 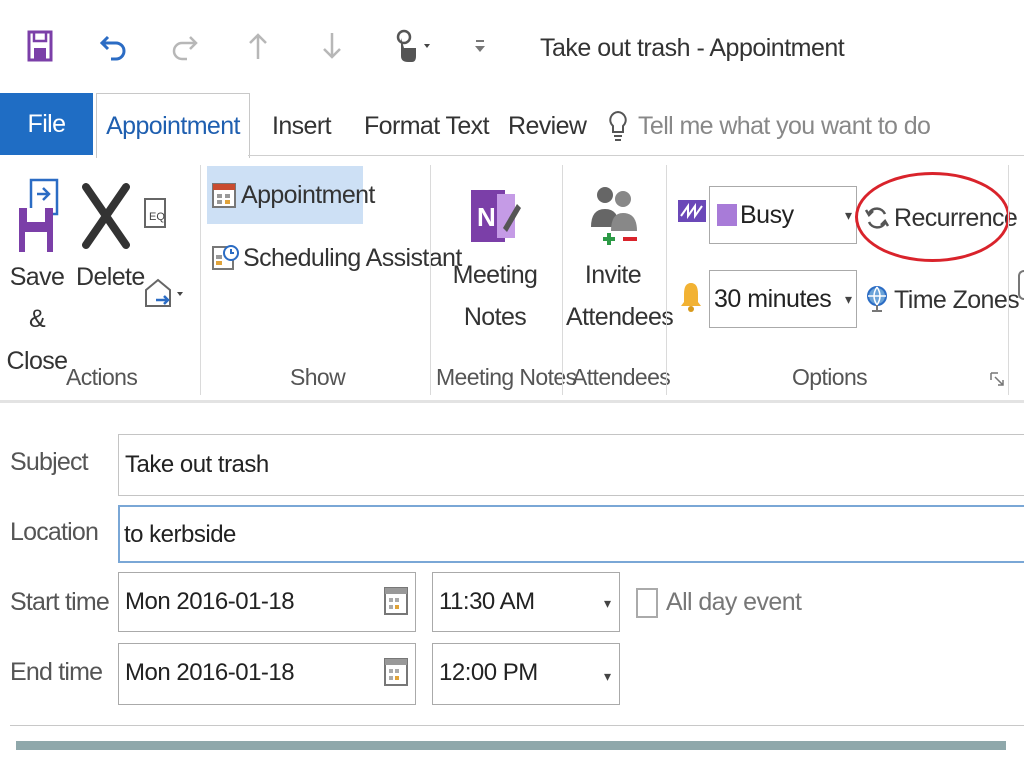 I want to click on group-label-show: Show, so click(x=318, y=377).